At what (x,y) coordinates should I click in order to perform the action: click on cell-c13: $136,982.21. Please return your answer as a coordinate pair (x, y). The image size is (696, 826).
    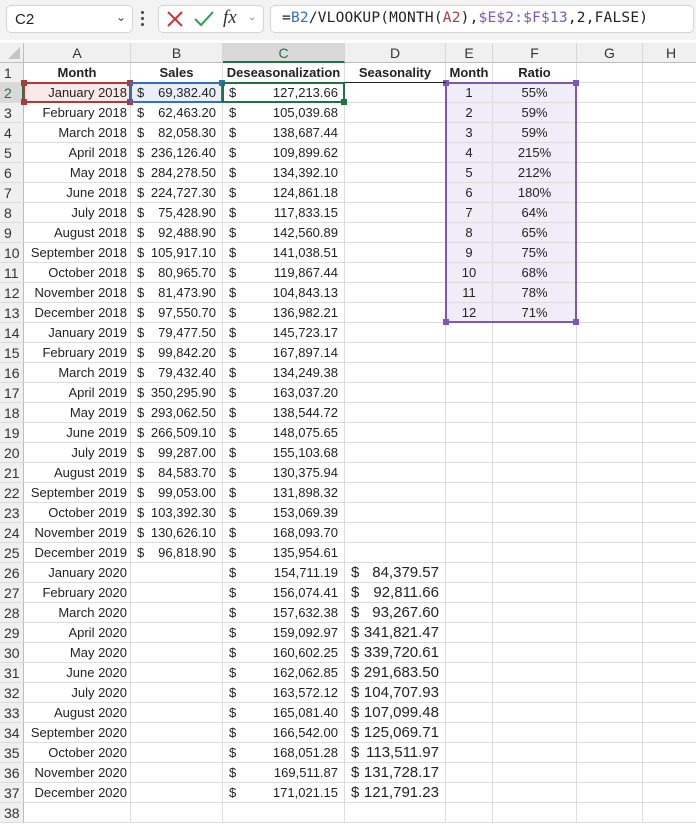
    Looking at the image, I should click on (284, 313).